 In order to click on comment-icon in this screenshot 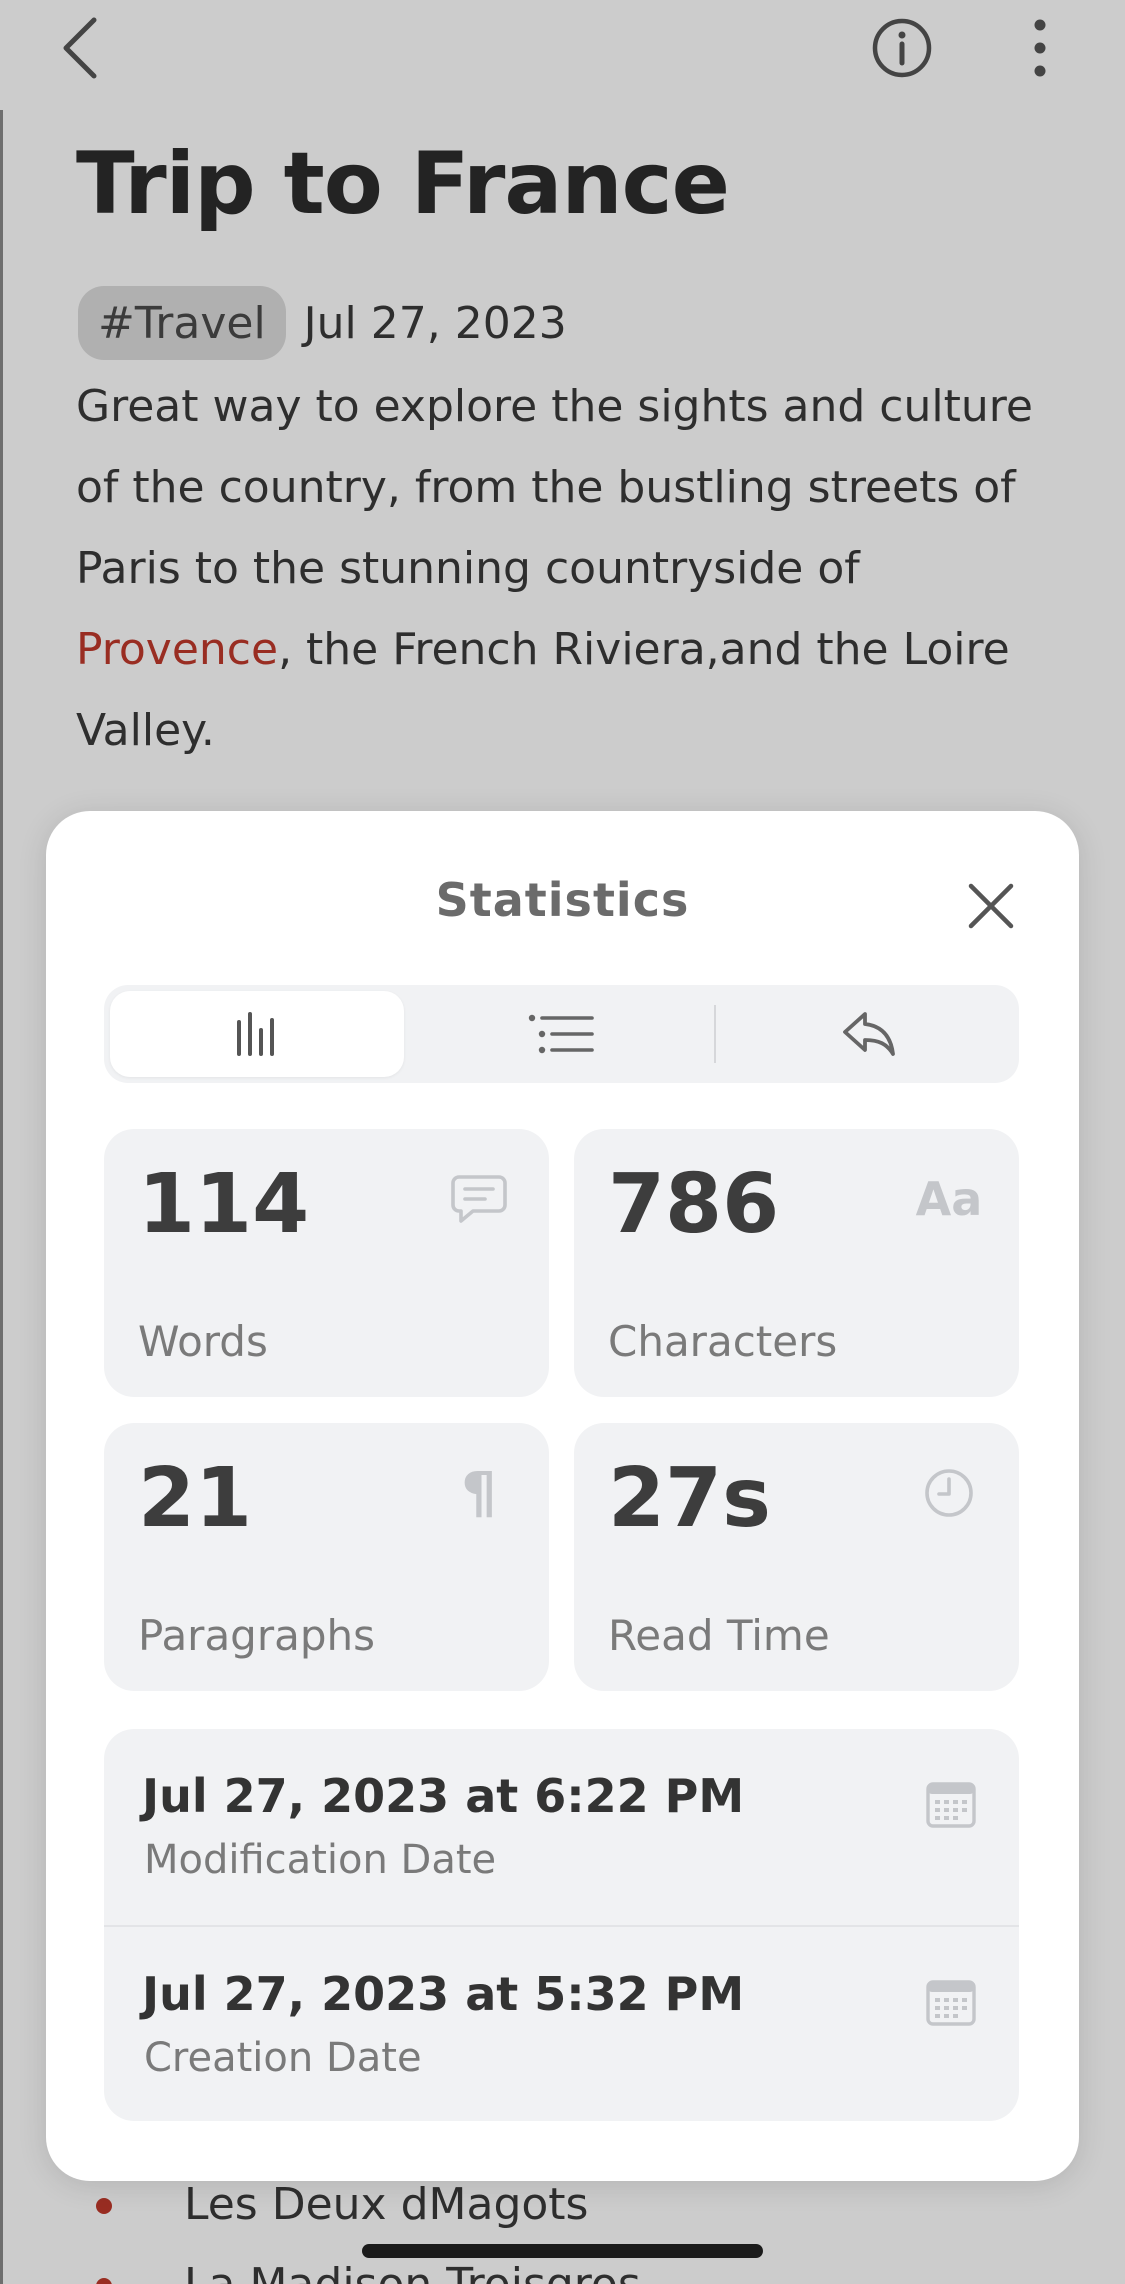, I will do `click(479, 1199)`.